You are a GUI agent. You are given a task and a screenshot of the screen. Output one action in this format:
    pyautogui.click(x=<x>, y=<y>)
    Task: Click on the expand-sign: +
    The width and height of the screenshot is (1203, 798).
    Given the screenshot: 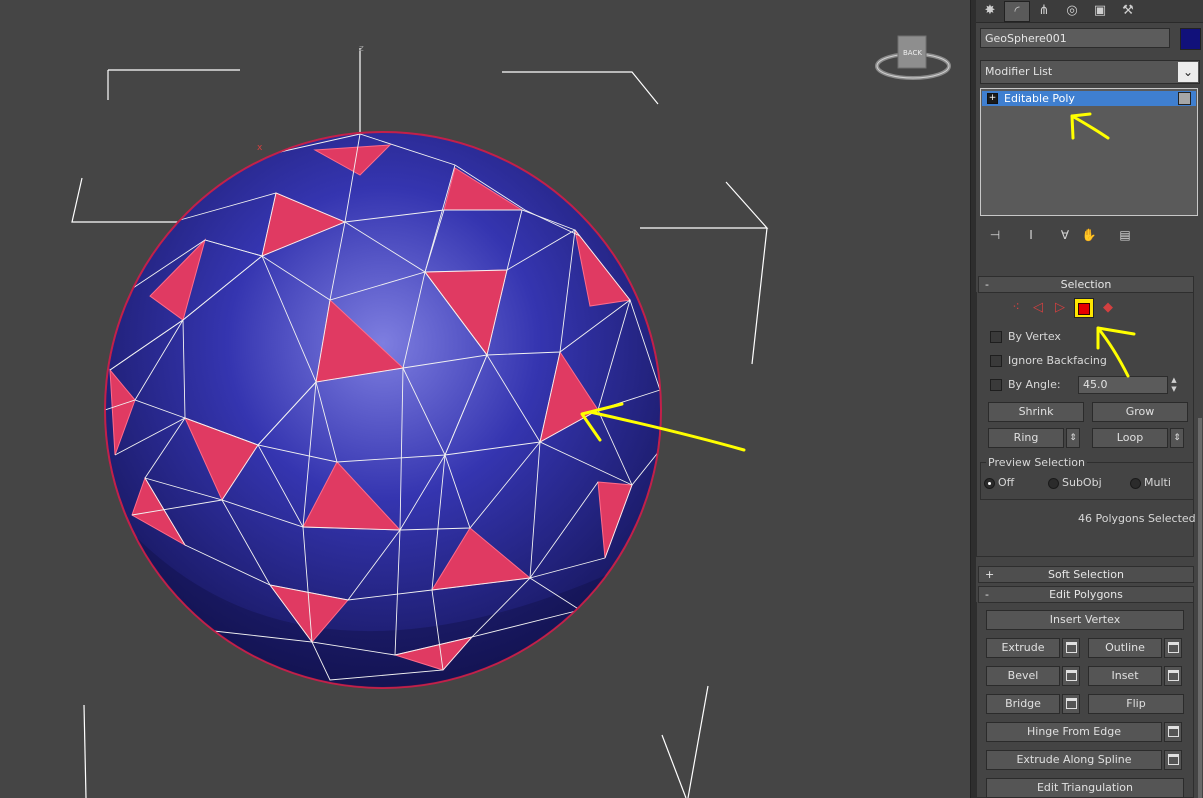 What is the action you would take?
    pyautogui.click(x=990, y=574)
    